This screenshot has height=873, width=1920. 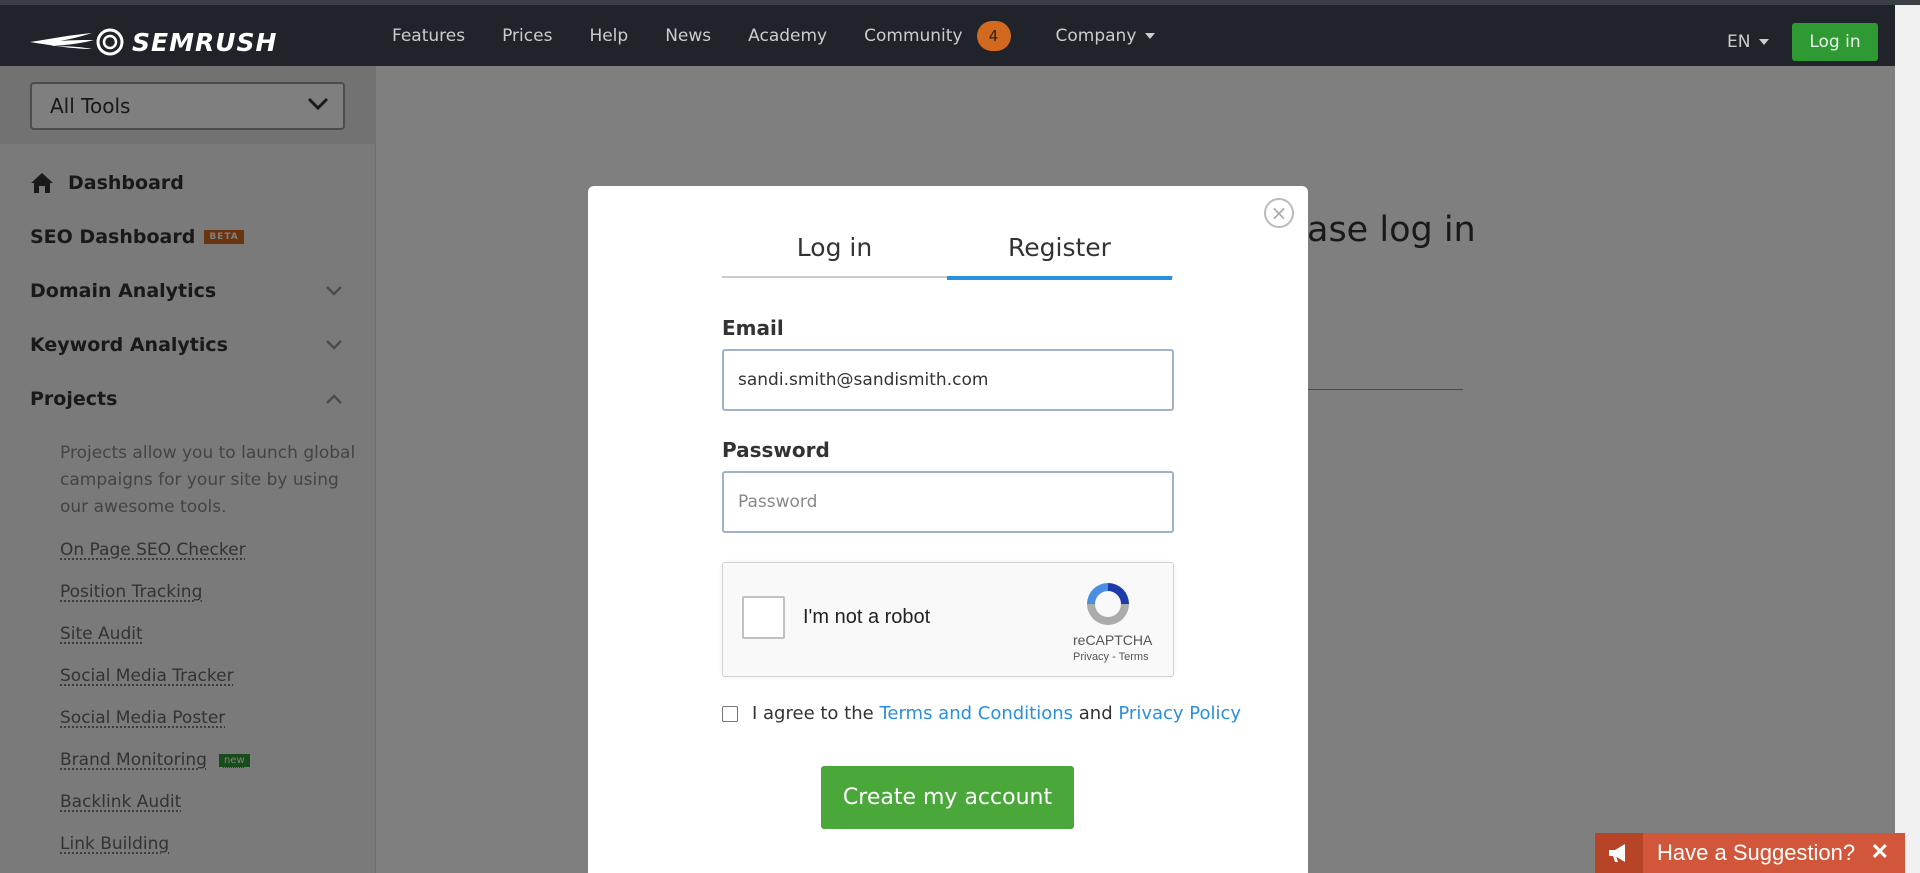 I want to click on password-field, so click(x=948, y=502).